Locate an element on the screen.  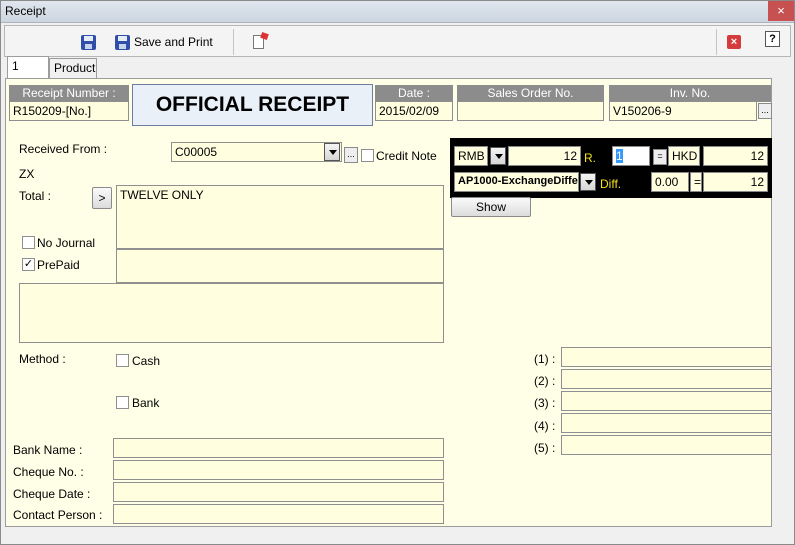
target-amount-field: 12 is located at coordinates (735, 156).